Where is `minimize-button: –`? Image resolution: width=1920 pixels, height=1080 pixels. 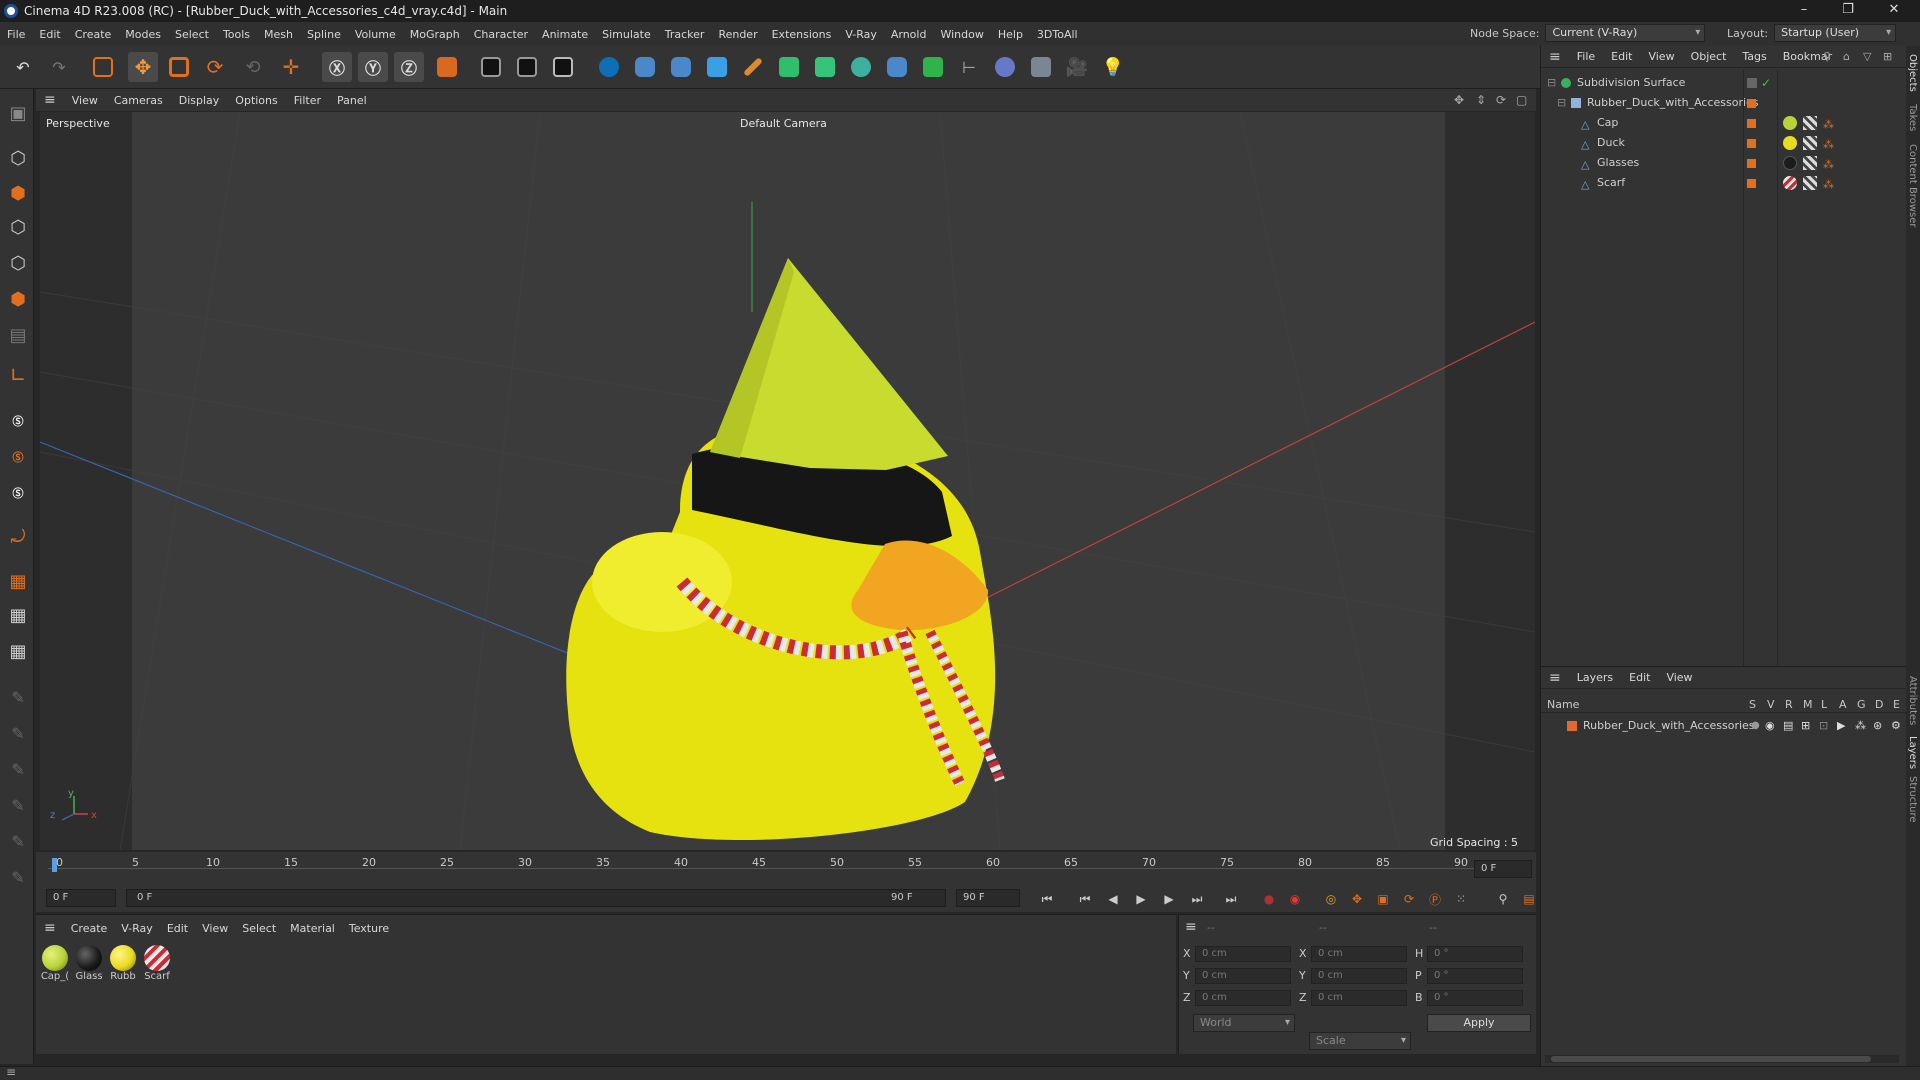 minimize-button: – is located at coordinates (1804, 11).